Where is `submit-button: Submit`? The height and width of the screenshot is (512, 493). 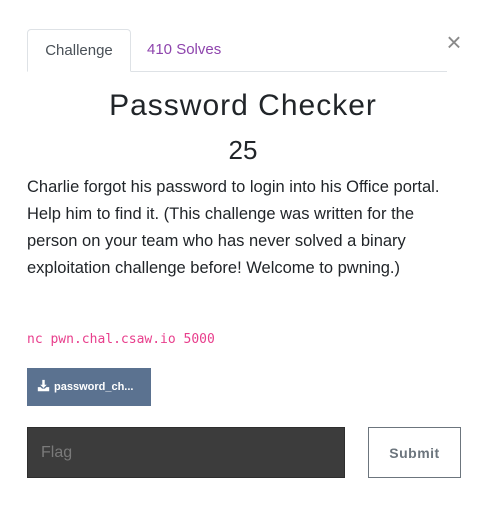 submit-button: Submit is located at coordinates (414, 452).